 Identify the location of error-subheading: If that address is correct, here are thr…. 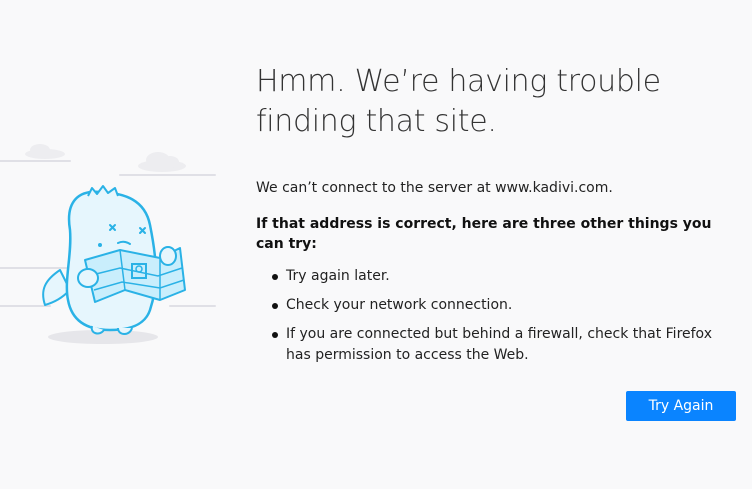
(484, 234).